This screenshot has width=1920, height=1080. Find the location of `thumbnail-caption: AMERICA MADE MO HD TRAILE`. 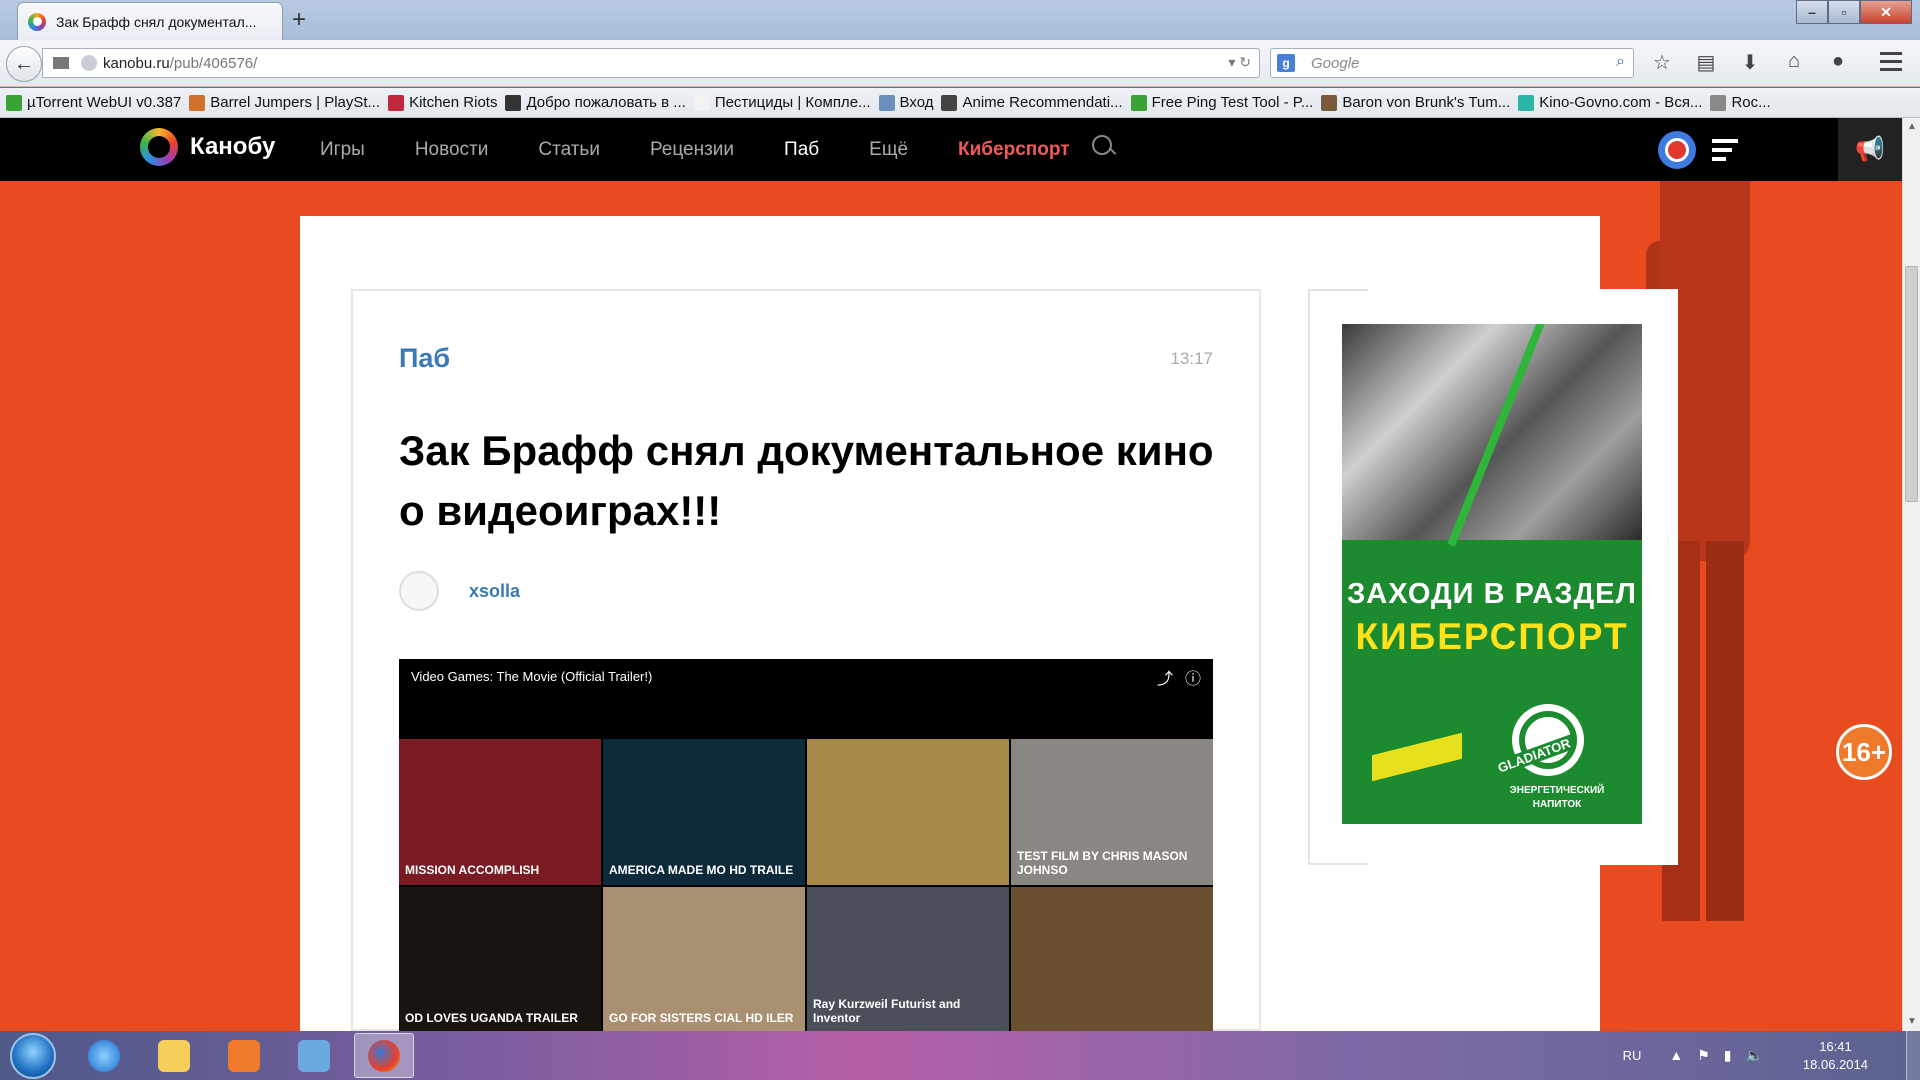

thumbnail-caption: AMERICA MADE MO HD TRAILE is located at coordinates (701, 870).